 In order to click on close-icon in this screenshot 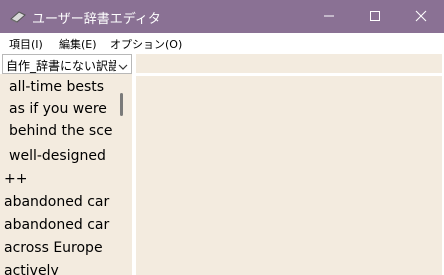, I will do `click(421, 16)`.